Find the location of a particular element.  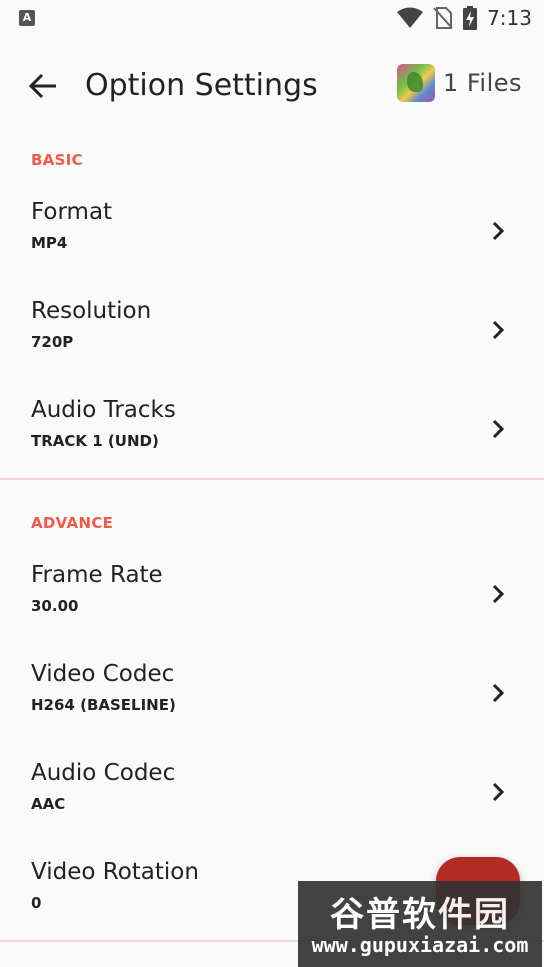

setting-title: Resolution is located at coordinates (91, 311).